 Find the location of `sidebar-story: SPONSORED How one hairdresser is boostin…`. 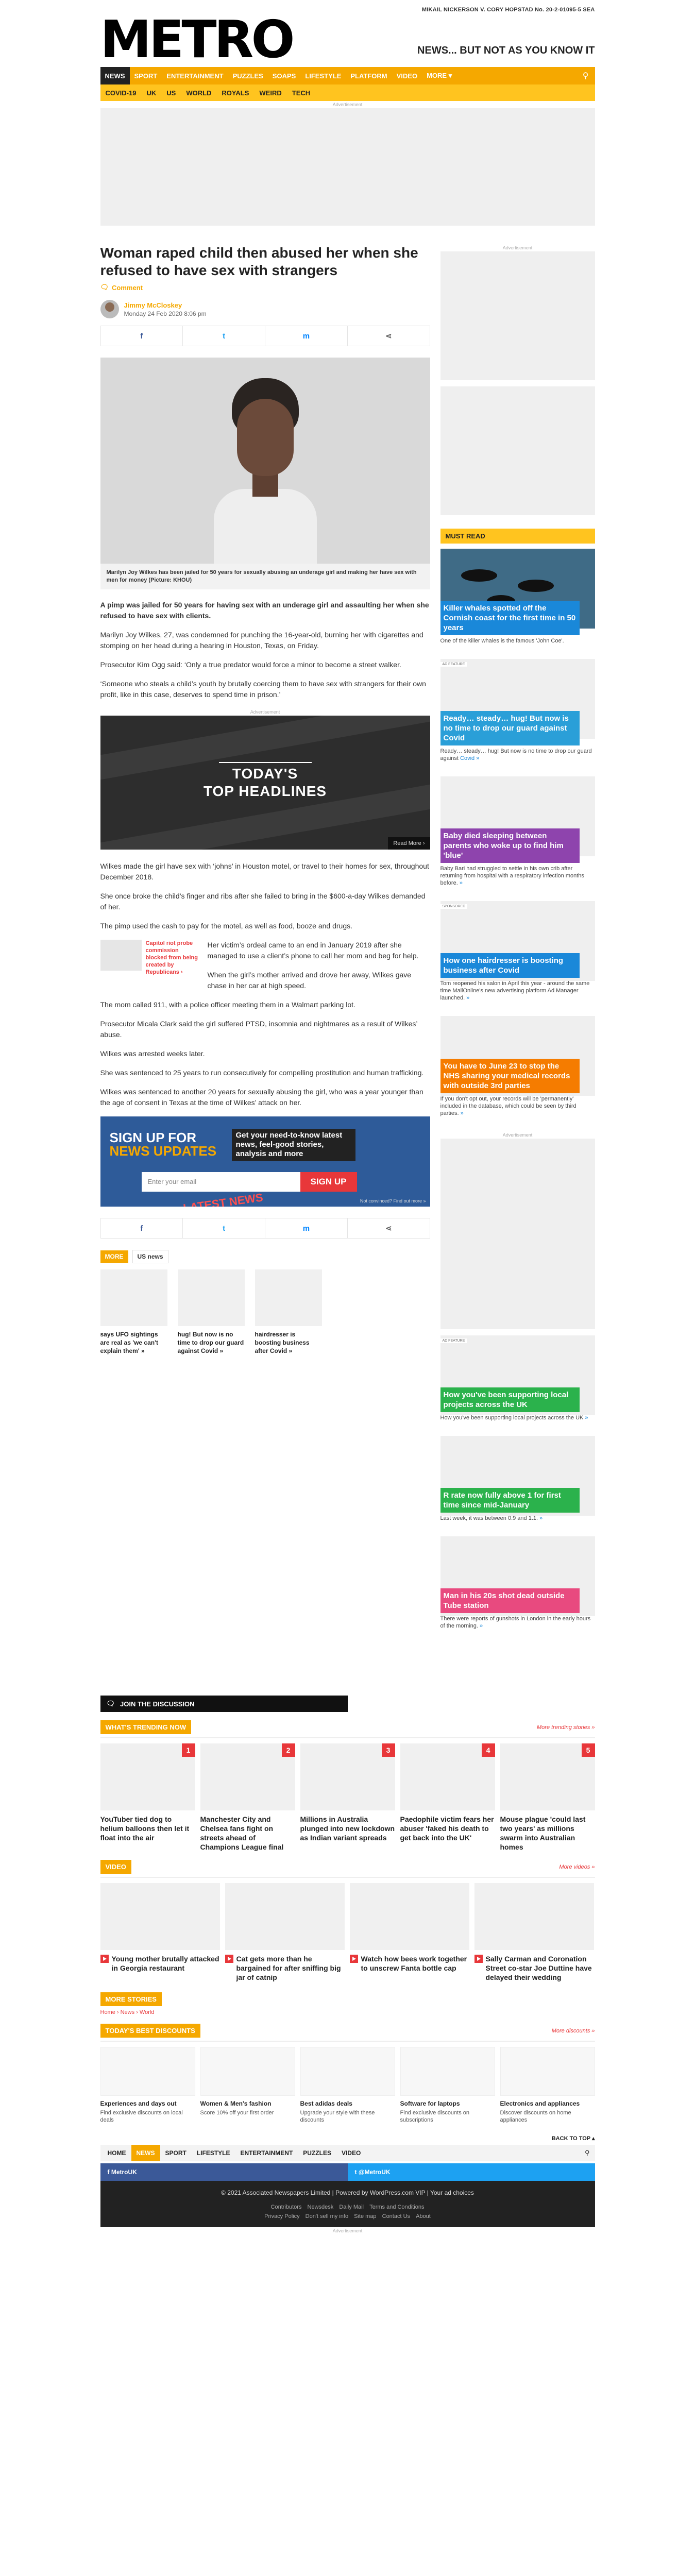

sidebar-story: SPONSORED How one hairdresser is boostin… is located at coordinates (517, 951).